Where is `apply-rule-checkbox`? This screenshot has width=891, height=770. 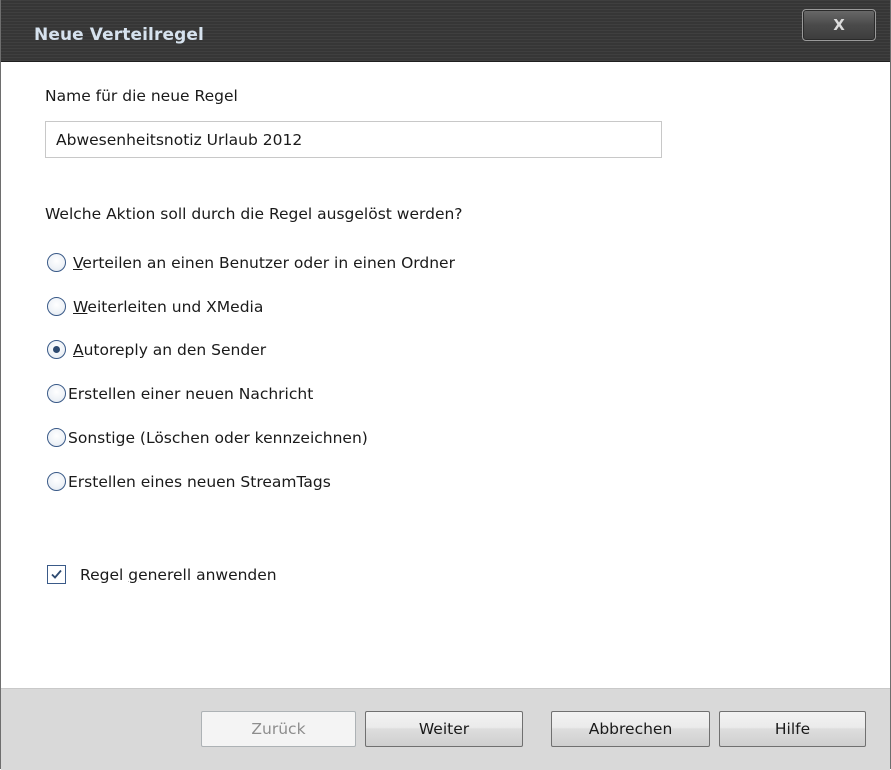
apply-rule-checkbox is located at coordinates (56, 574).